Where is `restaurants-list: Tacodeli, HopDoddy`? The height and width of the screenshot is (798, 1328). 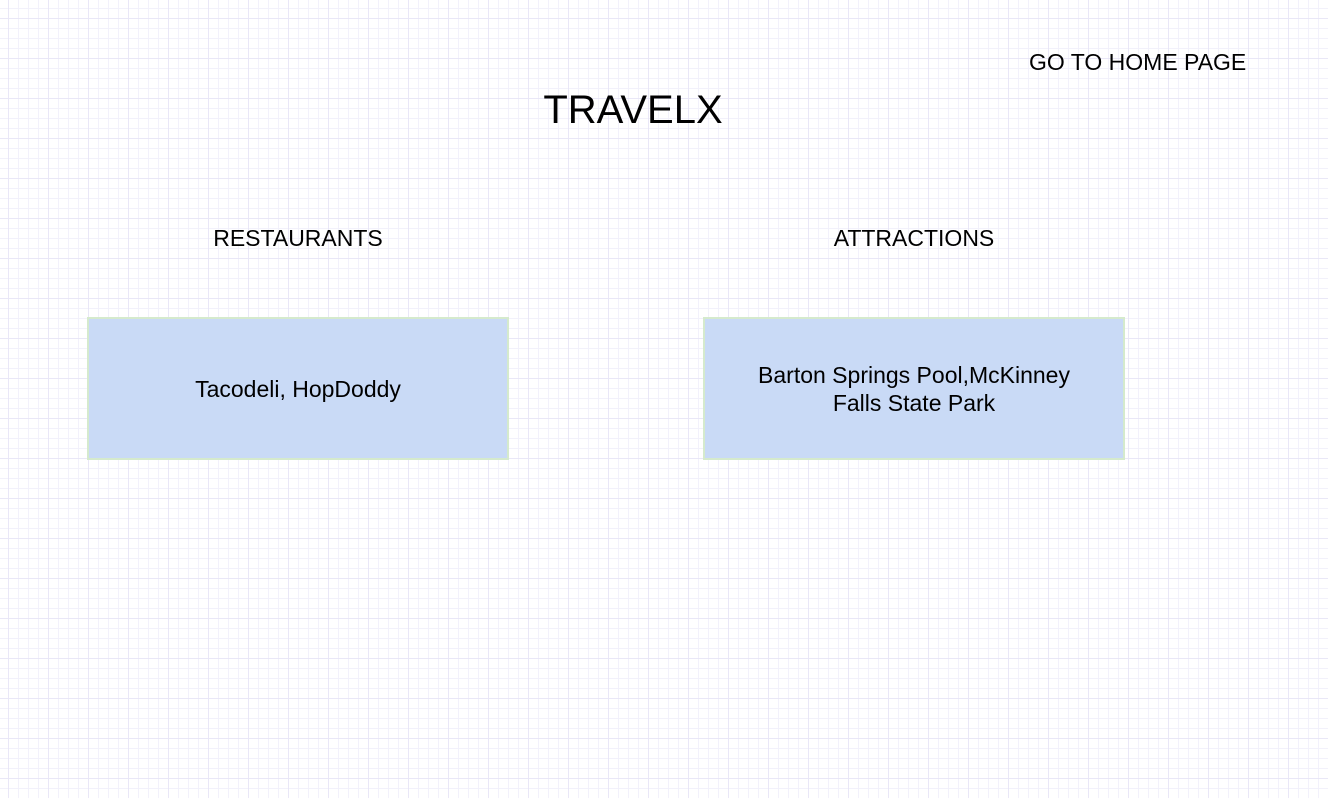 restaurants-list: Tacodeli, HopDoddy is located at coordinates (298, 388).